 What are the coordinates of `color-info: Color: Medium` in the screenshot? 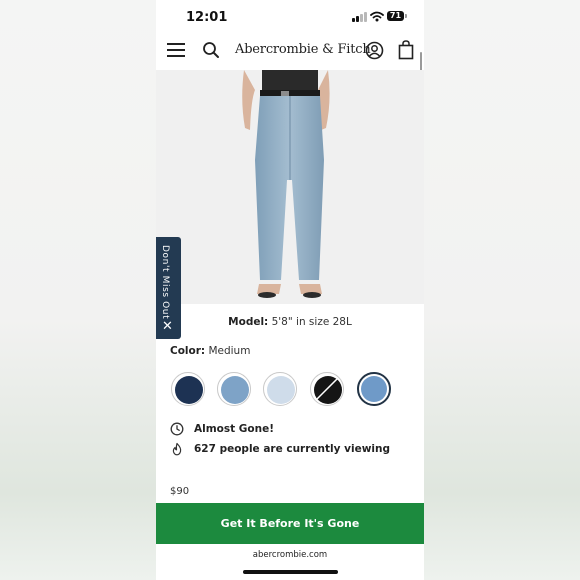 It's located at (210, 351).